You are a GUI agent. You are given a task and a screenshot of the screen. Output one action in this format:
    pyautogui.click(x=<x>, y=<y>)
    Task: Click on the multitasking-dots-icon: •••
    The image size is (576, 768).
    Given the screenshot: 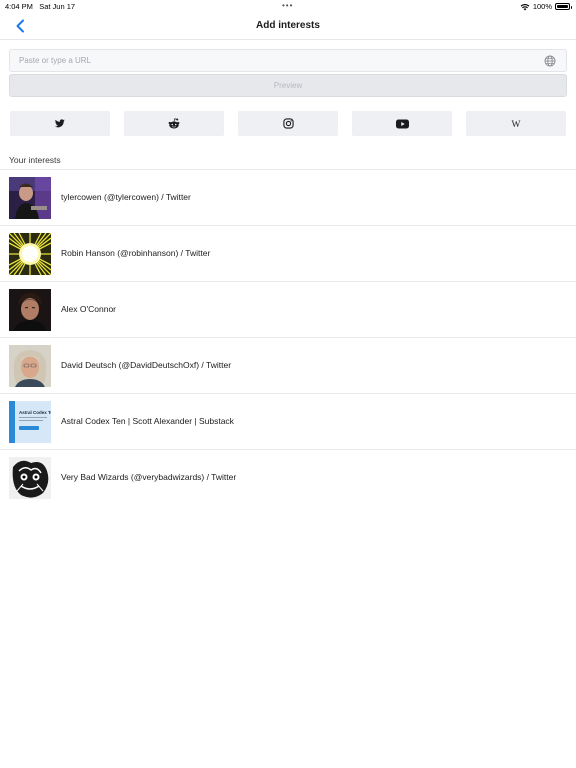 What is the action you would take?
    pyautogui.click(x=287, y=5)
    